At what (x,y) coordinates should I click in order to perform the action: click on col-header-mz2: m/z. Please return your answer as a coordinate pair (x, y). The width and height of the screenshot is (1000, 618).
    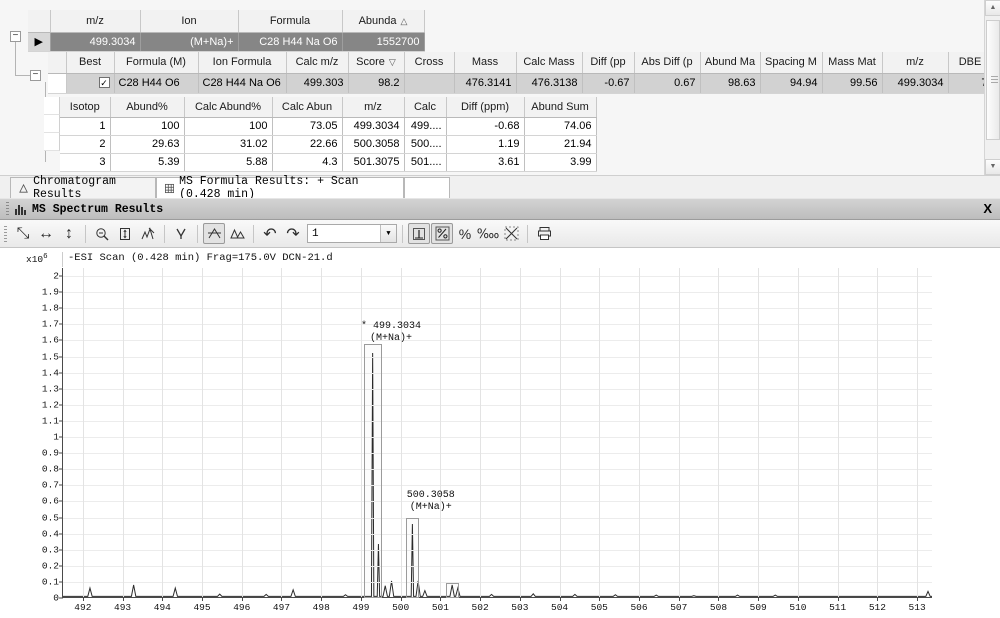
    Looking at the image, I should click on (915, 63).